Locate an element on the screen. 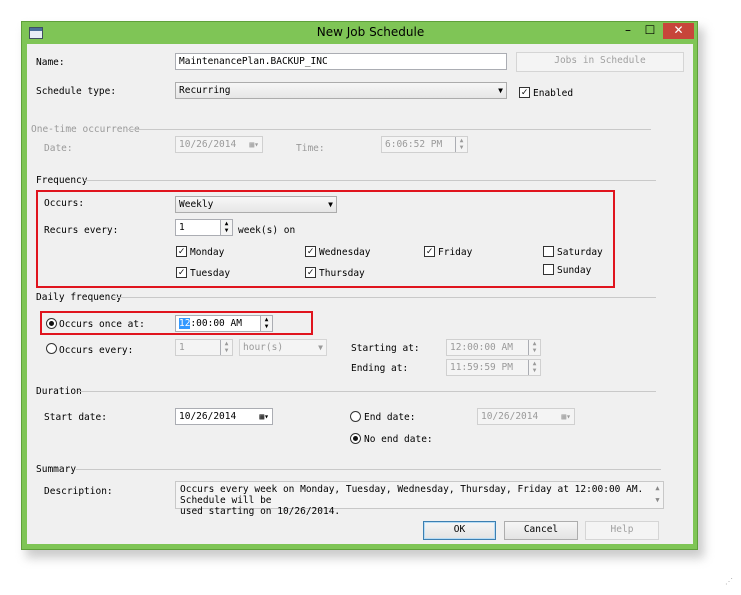 This screenshot has width=741, height=595. occurs-every-unit-dropdown: hour(s) ▼ is located at coordinates (283, 347).